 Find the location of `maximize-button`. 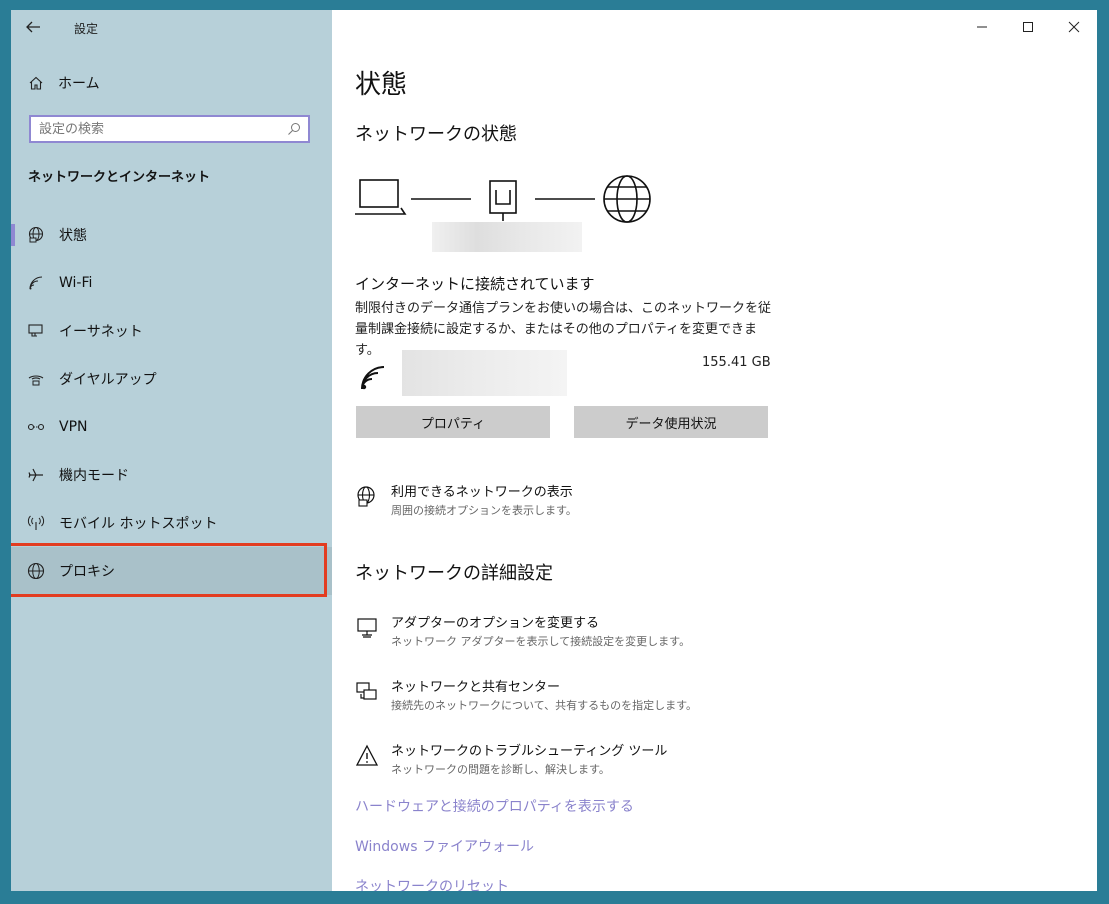

maximize-button is located at coordinates (1028, 27).